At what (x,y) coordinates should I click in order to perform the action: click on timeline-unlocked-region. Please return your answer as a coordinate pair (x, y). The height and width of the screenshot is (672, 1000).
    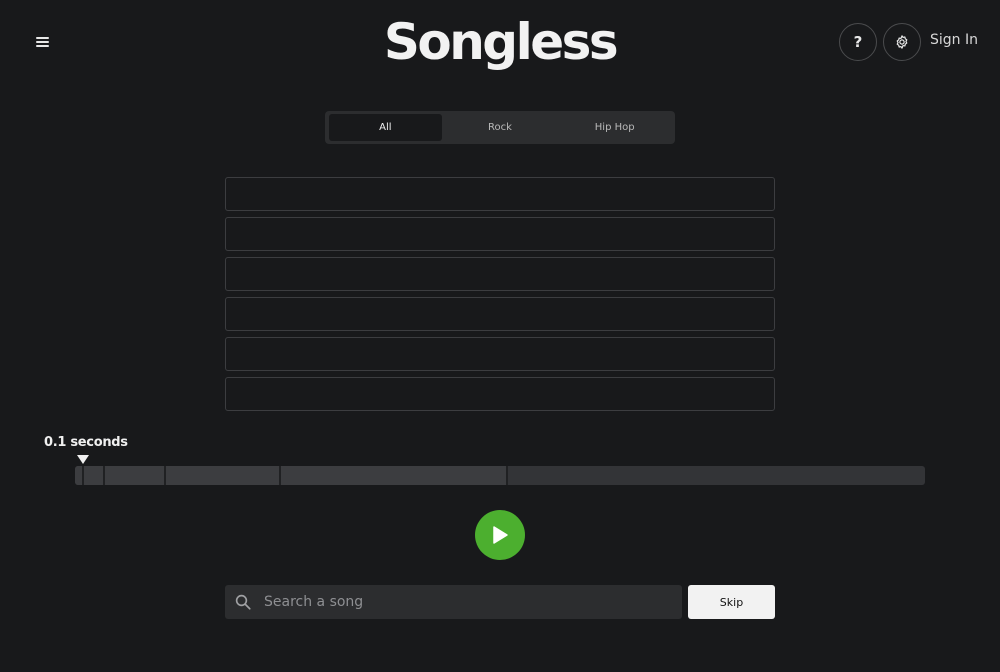
    Looking at the image, I should click on (291, 475).